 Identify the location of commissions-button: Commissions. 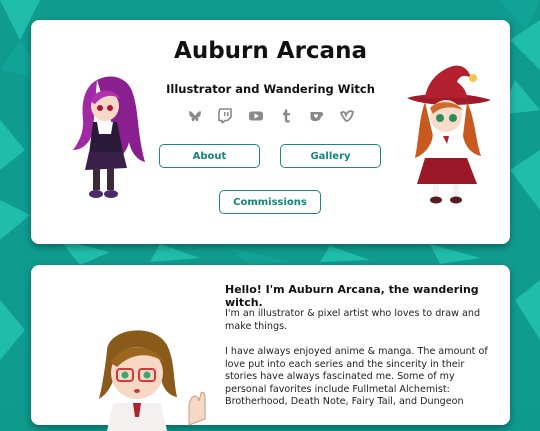
(270, 202).